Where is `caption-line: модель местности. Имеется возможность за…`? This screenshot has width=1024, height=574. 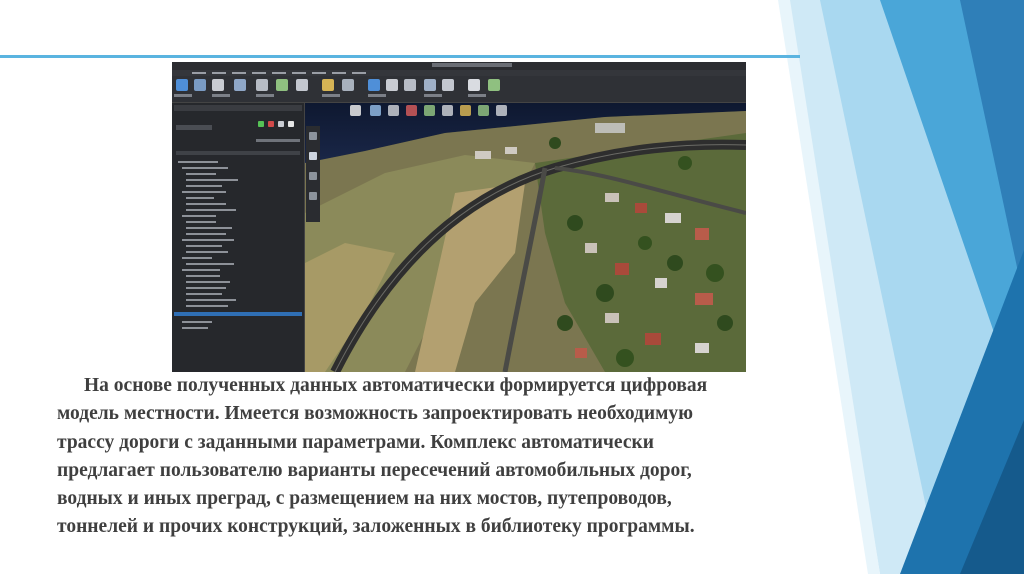 caption-line: модель местности. Имеется возможность за… is located at coordinates (375, 414).